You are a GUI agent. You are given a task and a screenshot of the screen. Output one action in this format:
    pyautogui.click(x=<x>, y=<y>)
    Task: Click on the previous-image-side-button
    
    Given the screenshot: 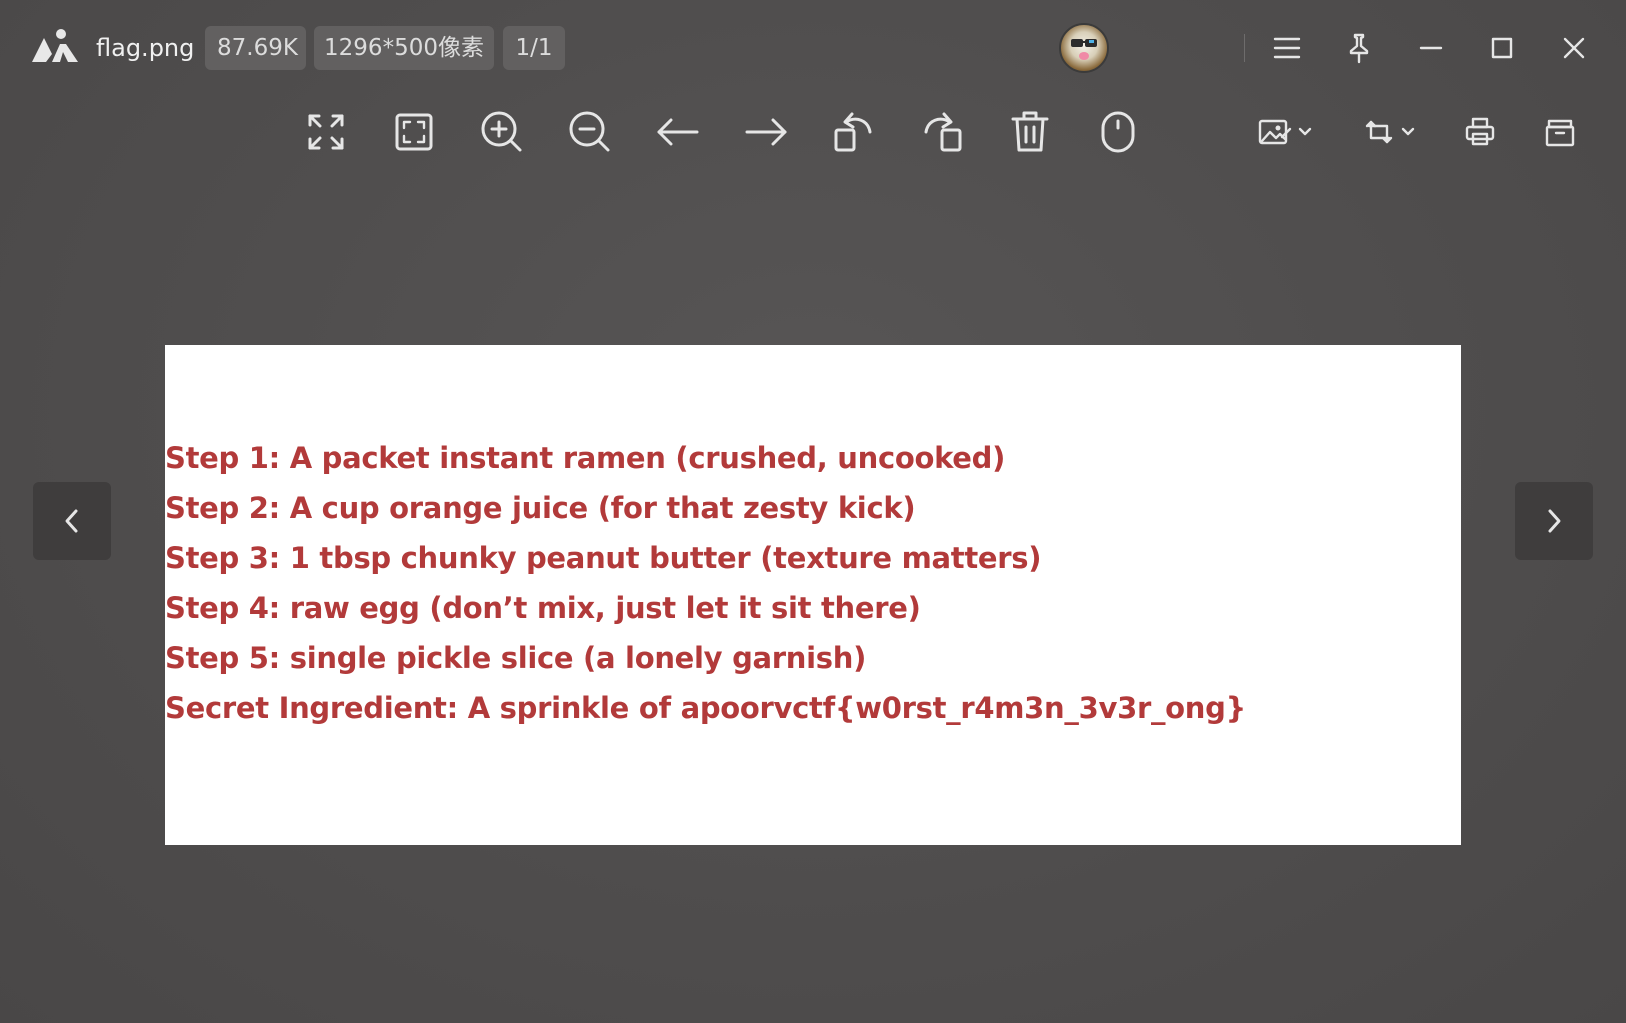 What is the action you would take?
    pyautogui.click(x=72, y=521)
    